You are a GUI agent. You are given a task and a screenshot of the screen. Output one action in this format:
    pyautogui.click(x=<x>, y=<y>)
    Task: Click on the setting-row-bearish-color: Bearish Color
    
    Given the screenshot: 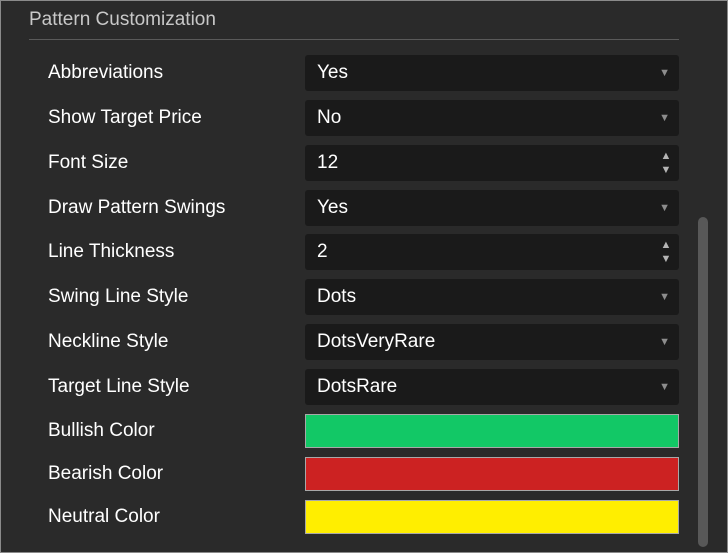 What is the action you would take?
    pyautogui.click(x=364, y=474)
    